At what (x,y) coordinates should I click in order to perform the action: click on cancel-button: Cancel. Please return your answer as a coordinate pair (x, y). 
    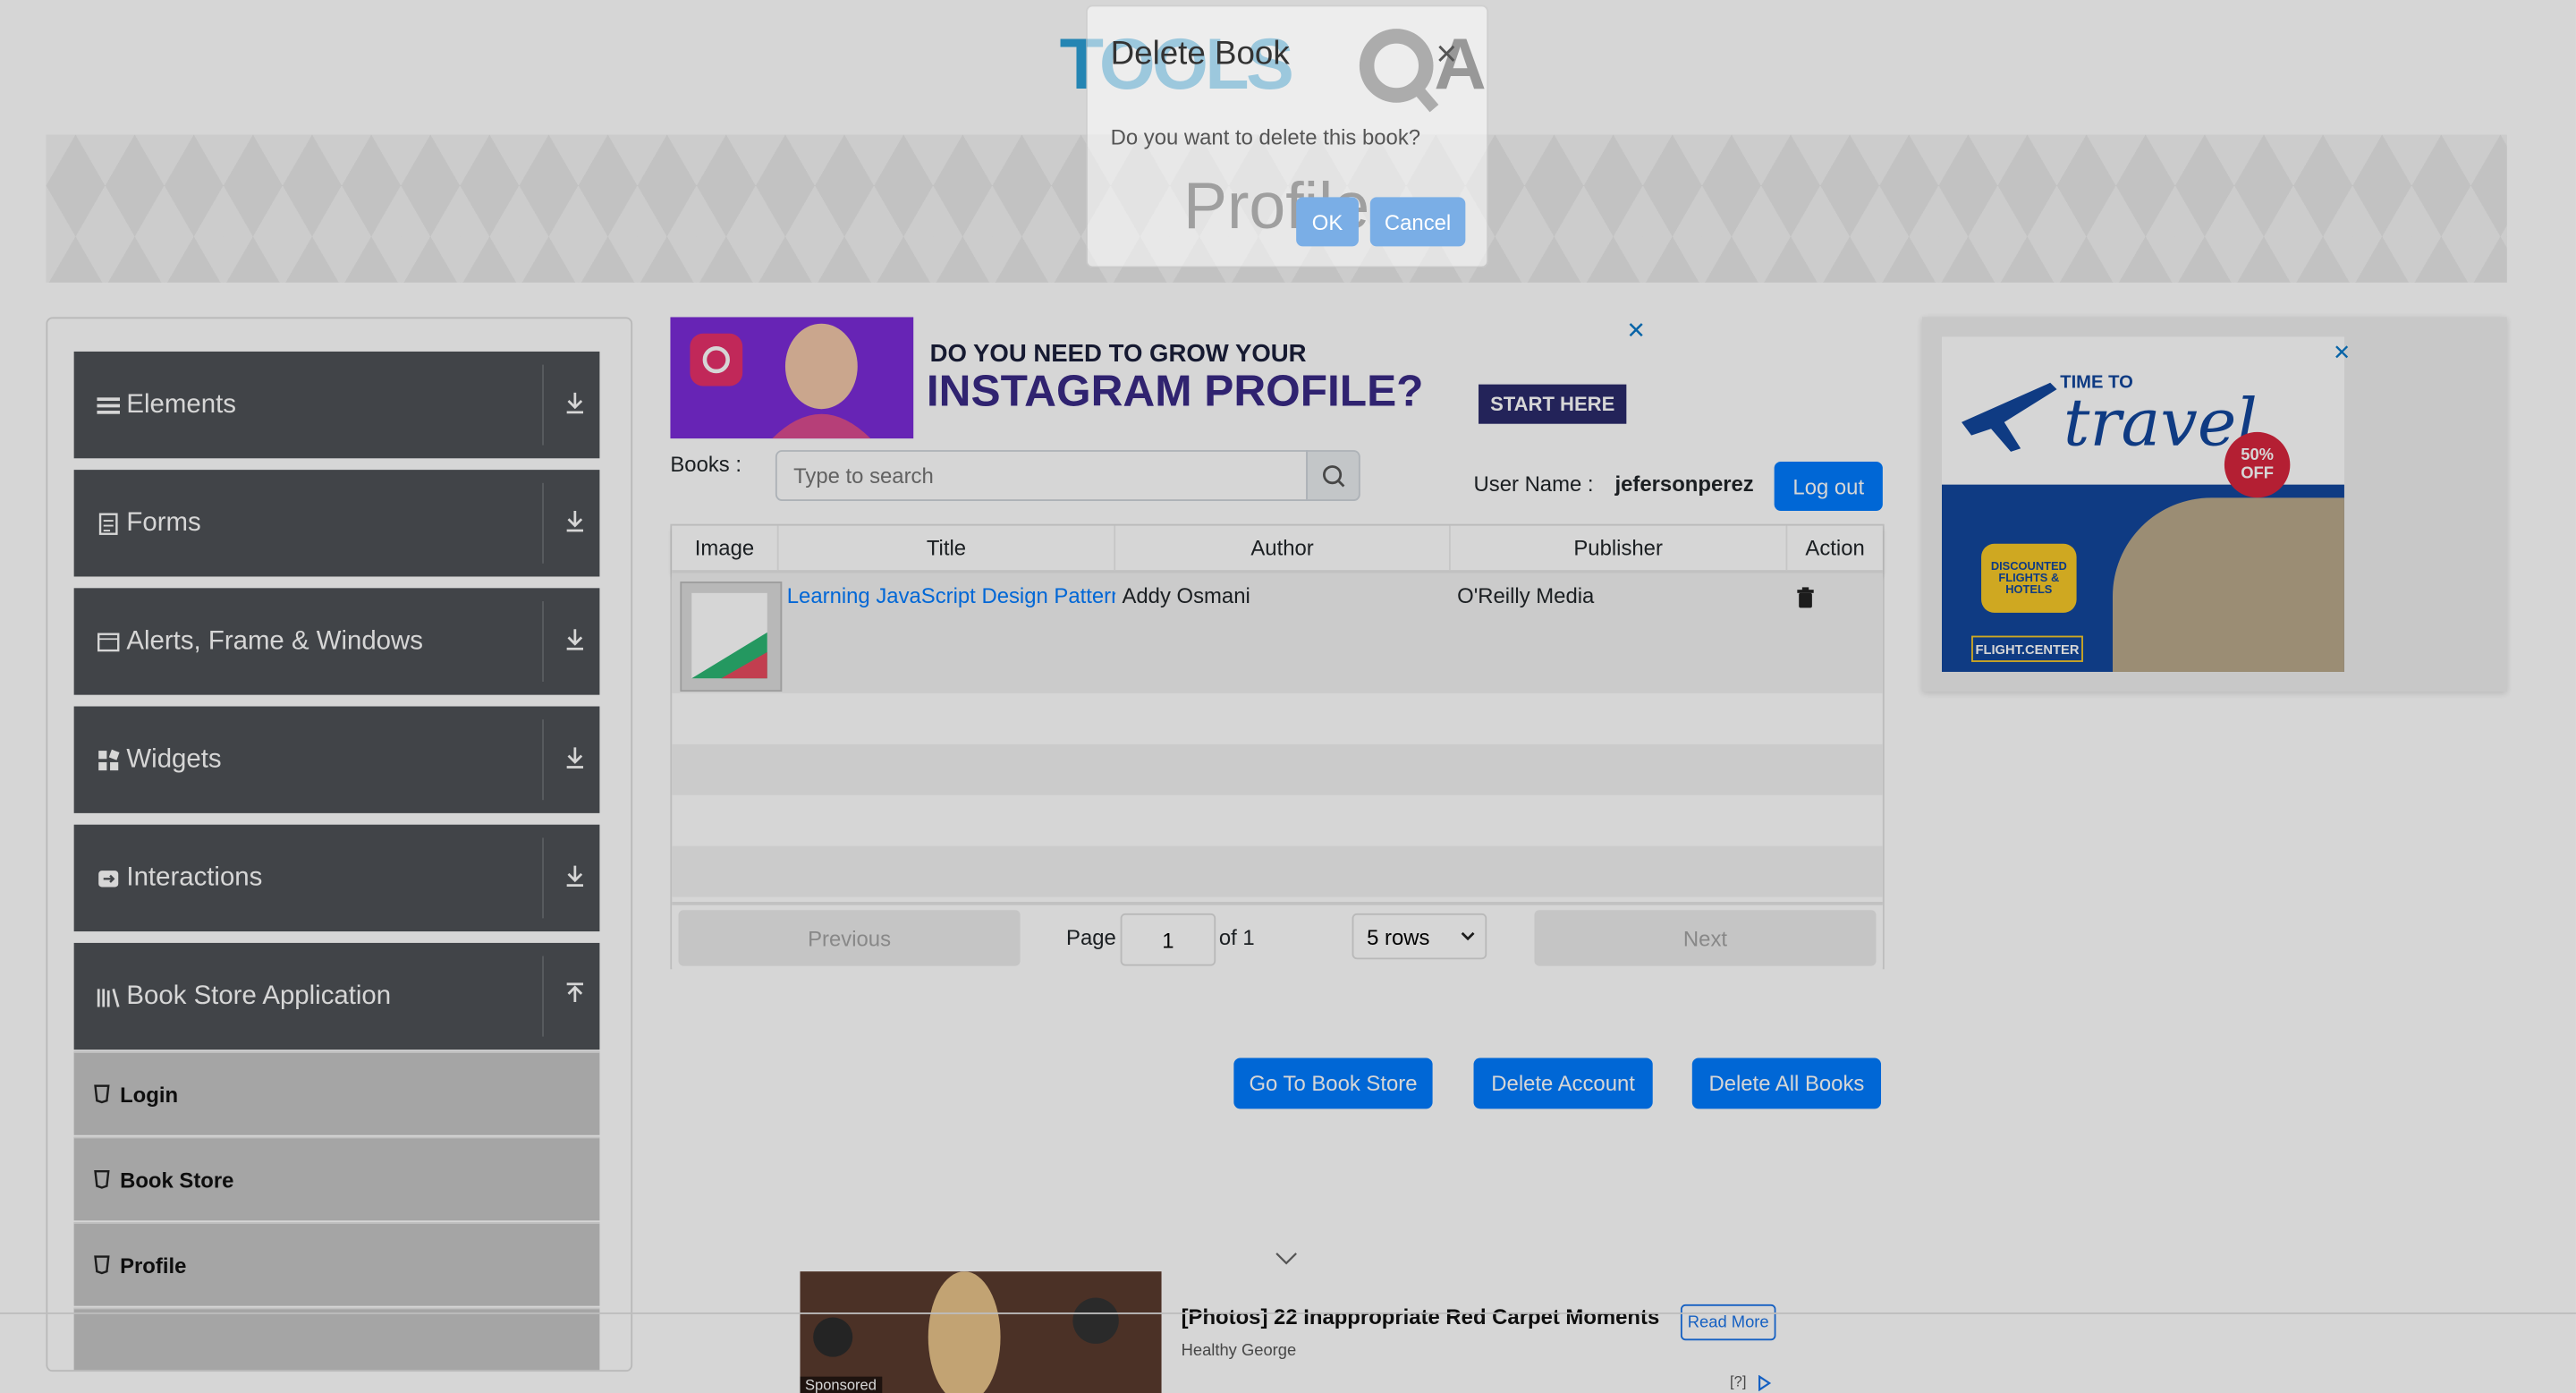
    Looking at the image, I should click on (1417, 222).